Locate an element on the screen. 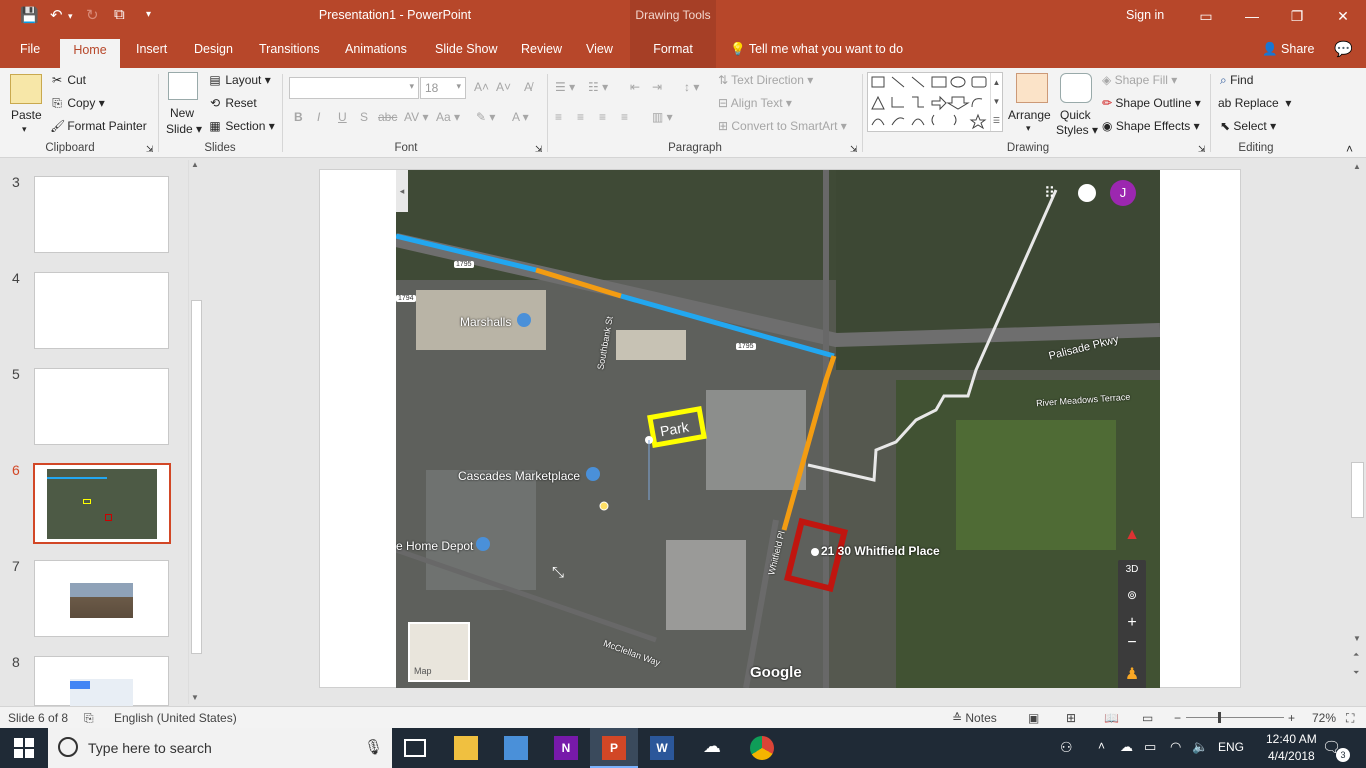 The width and height of the screenshot is (1366, 768). next-slide-icon: ⏷ is located at coordinates (1356, 673).